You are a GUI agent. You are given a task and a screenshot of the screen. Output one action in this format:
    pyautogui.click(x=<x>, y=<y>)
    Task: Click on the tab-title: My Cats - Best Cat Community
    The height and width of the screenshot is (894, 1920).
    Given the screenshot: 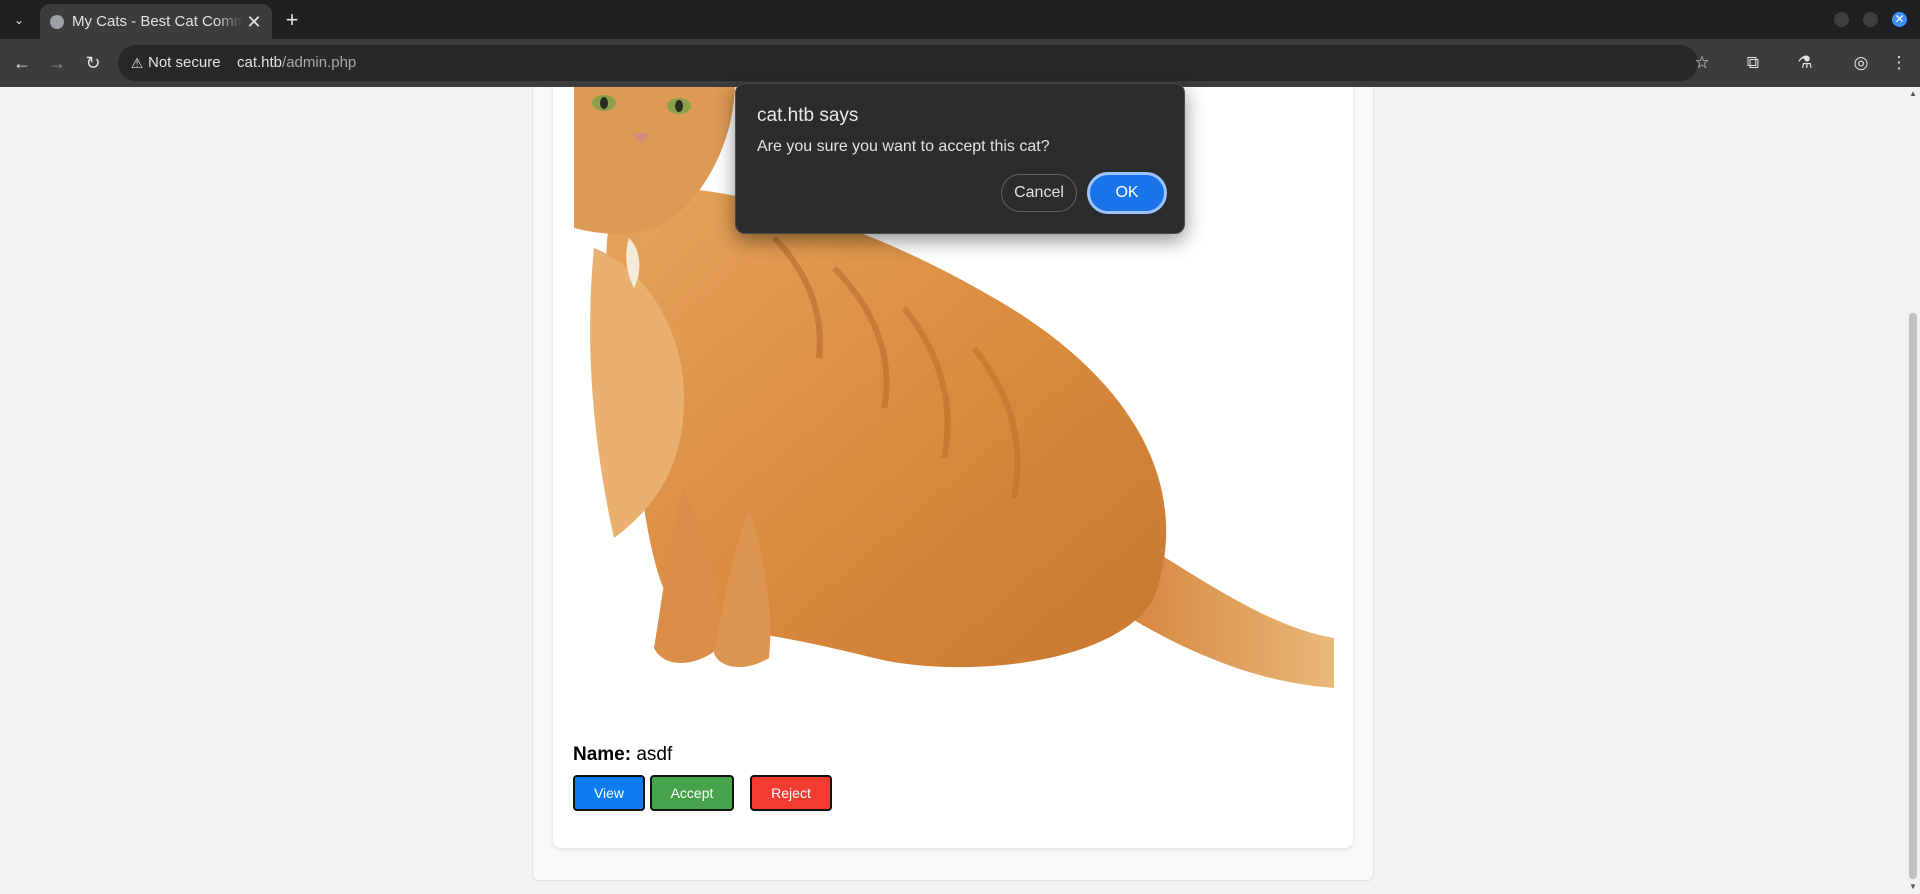 What is the action you would take?
    pyautogui.click(x=157, y=22)
    